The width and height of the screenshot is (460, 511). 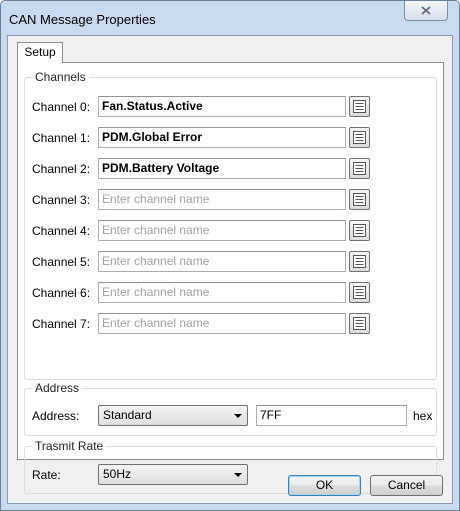 I want to click on channel-1-input: PDM.Global Error, so click(x=222, y=137).